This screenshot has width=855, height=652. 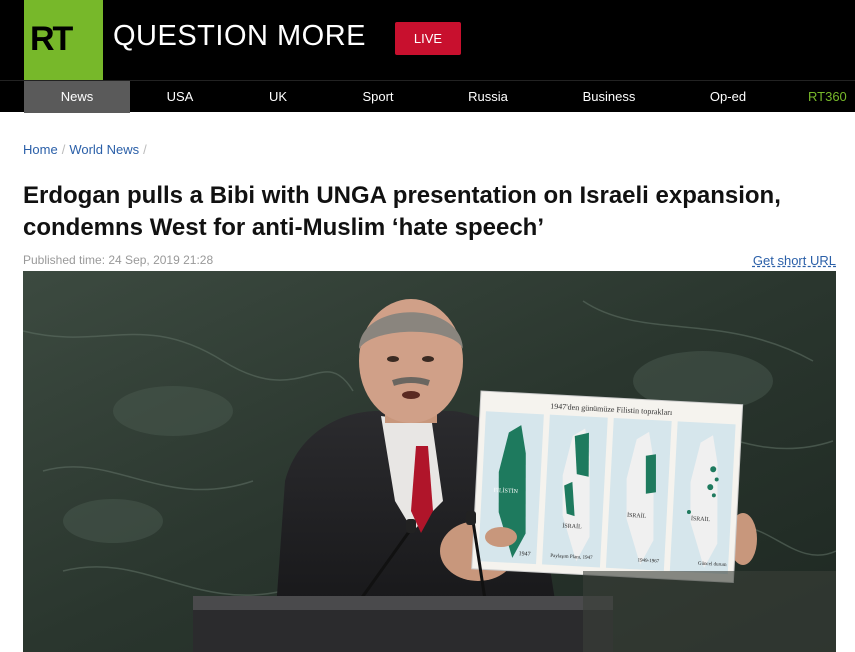 What do you see at coordinates (180, 97) in the screenshot?
I see `nav-item-usa: USA` at bounding box center [180, 97].